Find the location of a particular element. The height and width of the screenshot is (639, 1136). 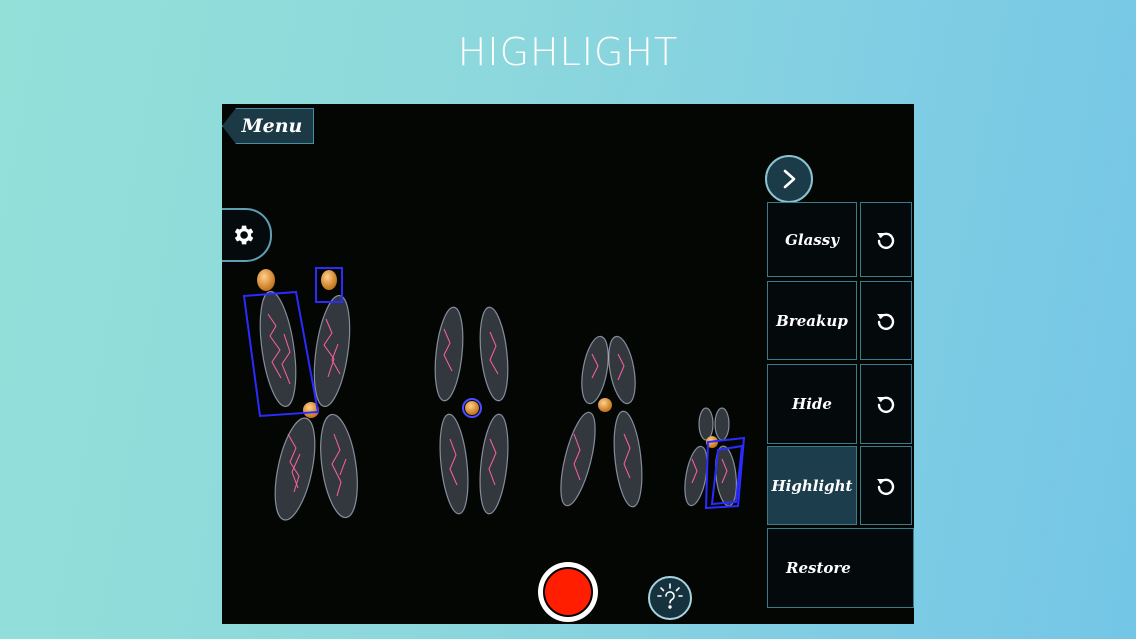

hide-button: Hide is located at coordinates (812, 404).